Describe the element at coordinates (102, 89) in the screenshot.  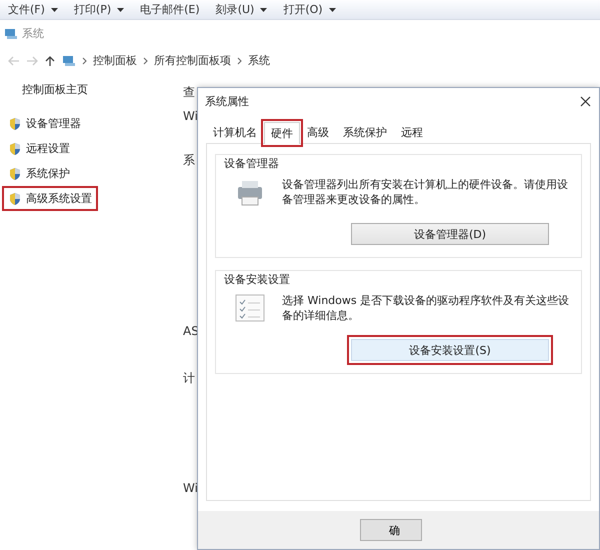
I see `sidebar-link: 控制面板主页` at that location.